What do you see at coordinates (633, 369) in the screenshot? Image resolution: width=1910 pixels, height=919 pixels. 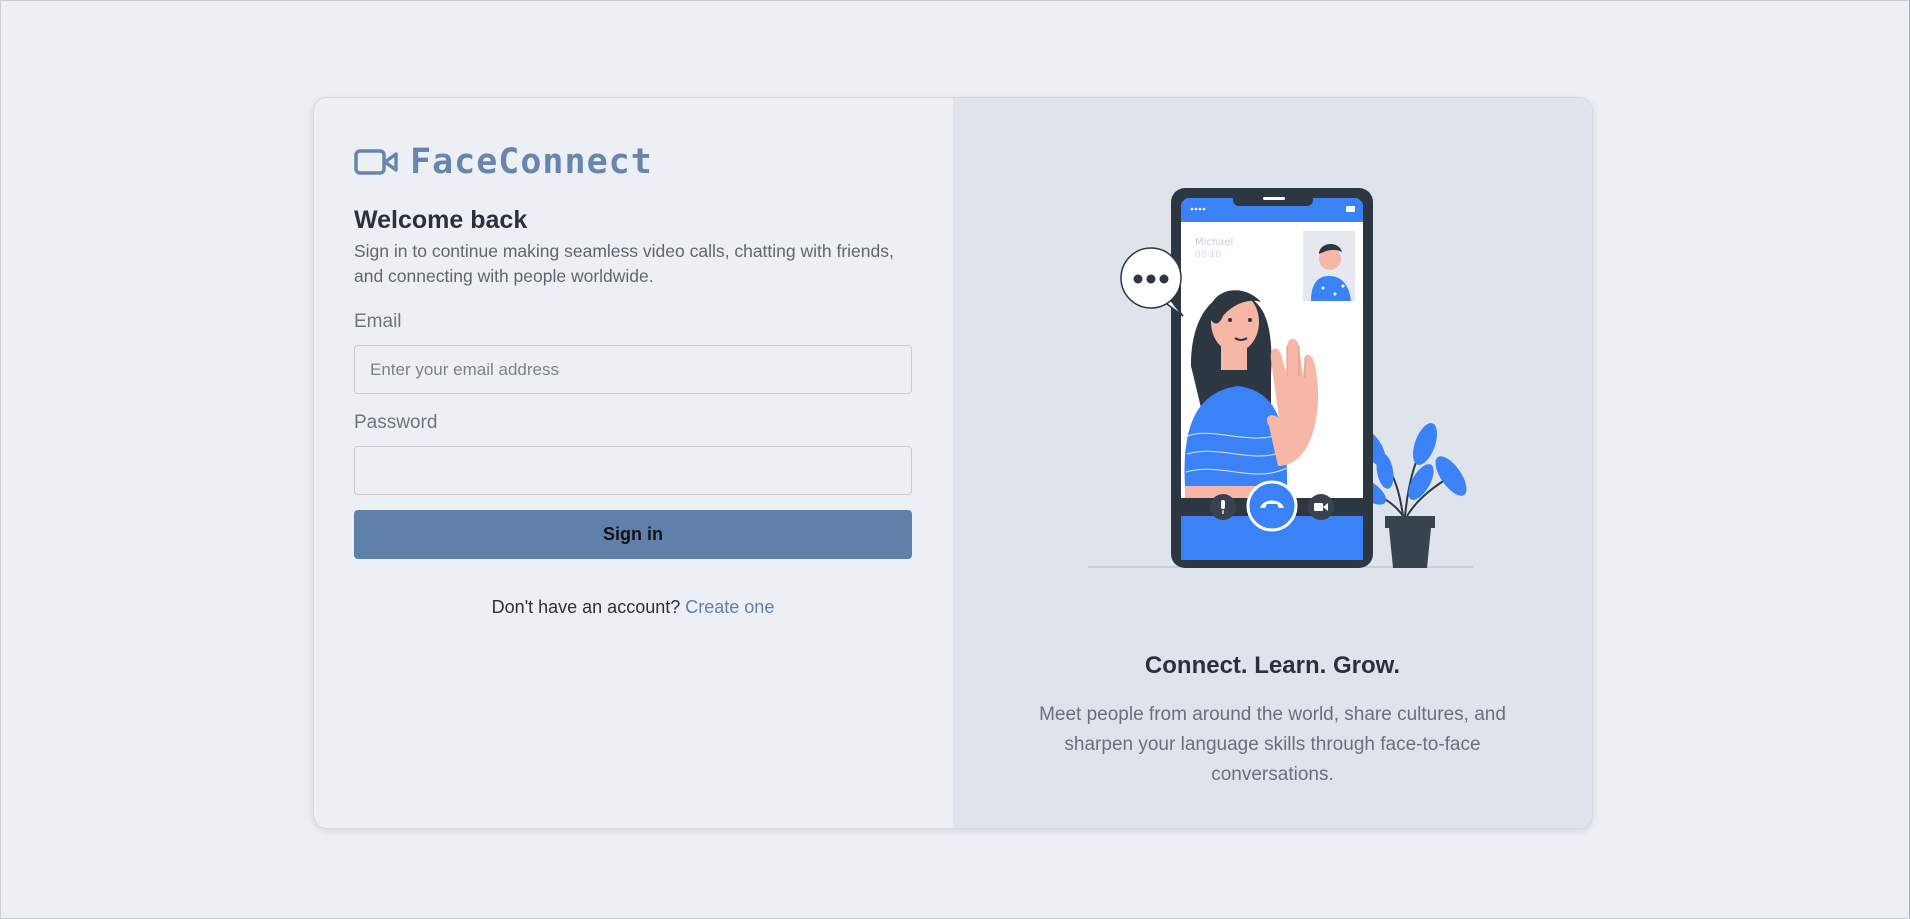 I see `email-field` at bounding box center [633, 369].